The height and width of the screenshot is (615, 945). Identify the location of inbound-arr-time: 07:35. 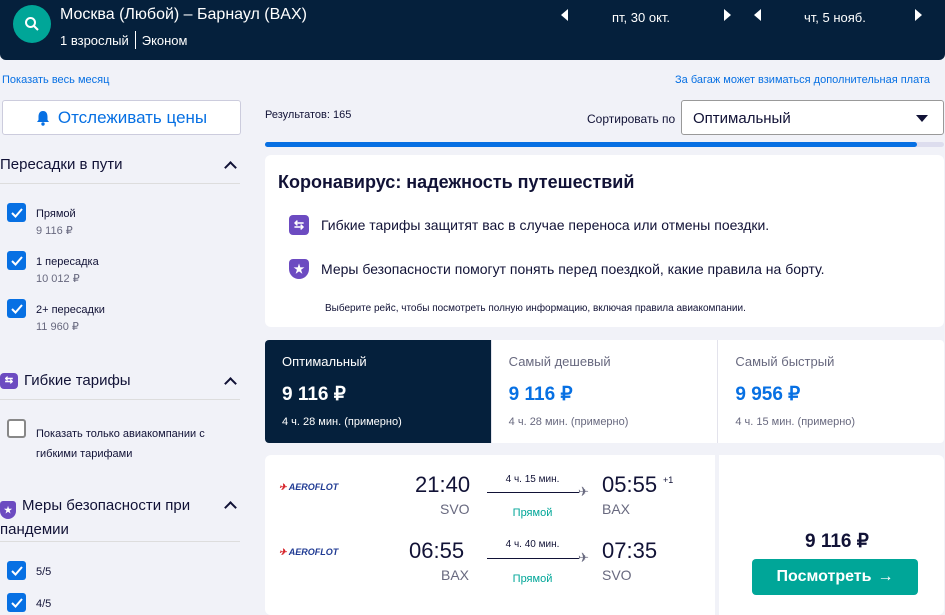
(630, 550).